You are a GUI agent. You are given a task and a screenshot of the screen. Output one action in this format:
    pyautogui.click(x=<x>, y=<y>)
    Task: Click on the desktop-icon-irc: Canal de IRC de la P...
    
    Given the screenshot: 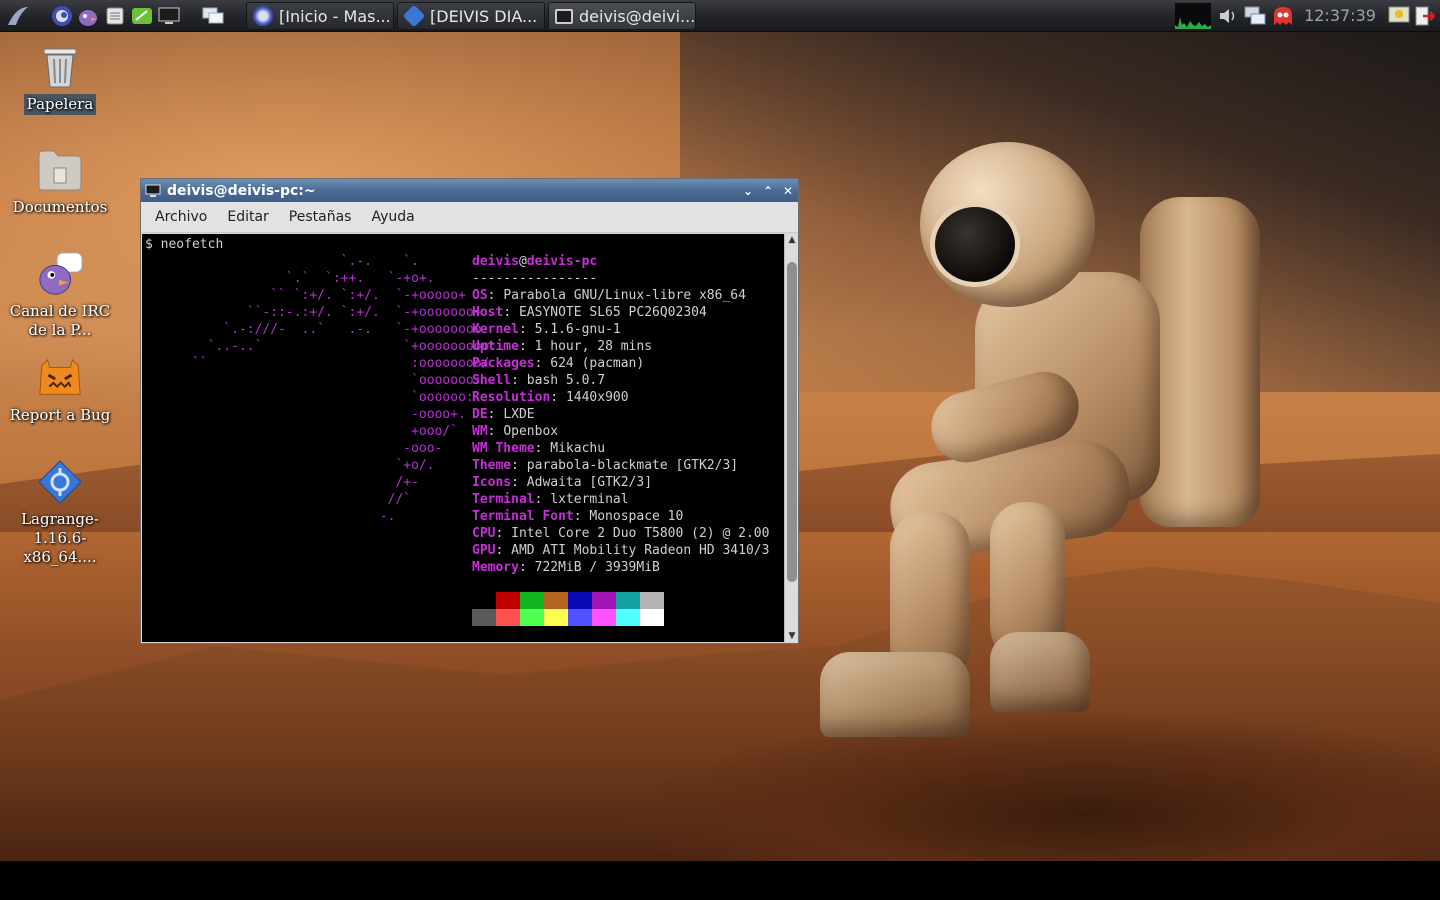 What is the action you would take?
    pyautogui.click(x=60, y=295)
    